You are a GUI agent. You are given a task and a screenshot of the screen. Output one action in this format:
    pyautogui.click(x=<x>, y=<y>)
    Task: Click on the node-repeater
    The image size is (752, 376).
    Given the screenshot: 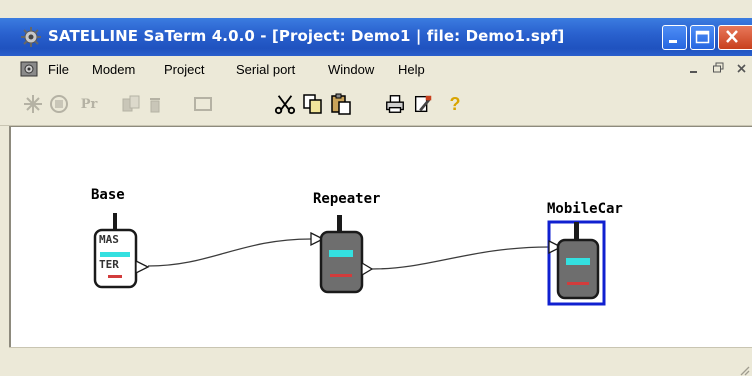 What is the action you would take?
    pyautogui.click(x=342, y=254)
    